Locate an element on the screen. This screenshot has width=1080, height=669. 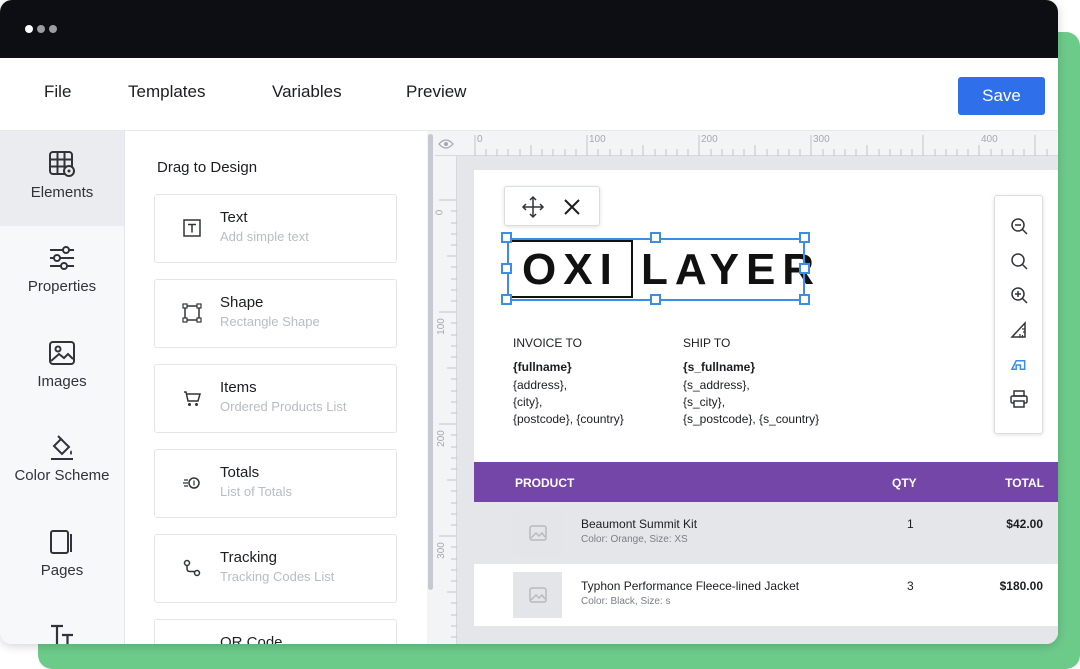
sidebar-item-images: Images is located at coordinates (62, 368).